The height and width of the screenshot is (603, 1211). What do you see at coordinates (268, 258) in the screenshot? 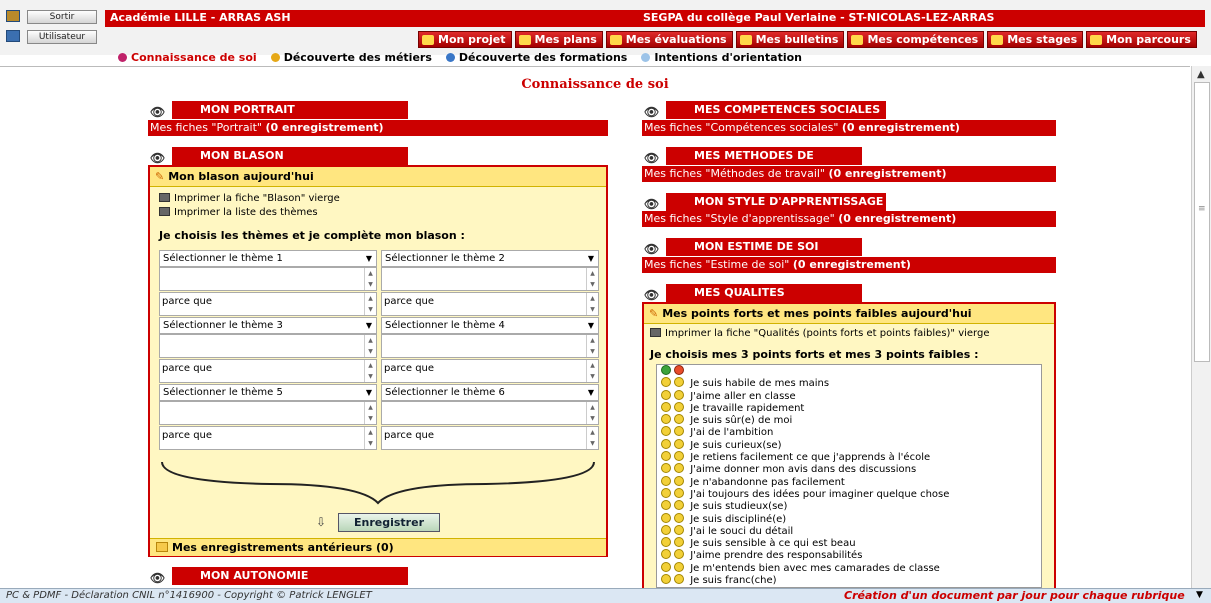
I see `theme-select-1: Sélectionner le thème 1` at bounding box center [268, 258].